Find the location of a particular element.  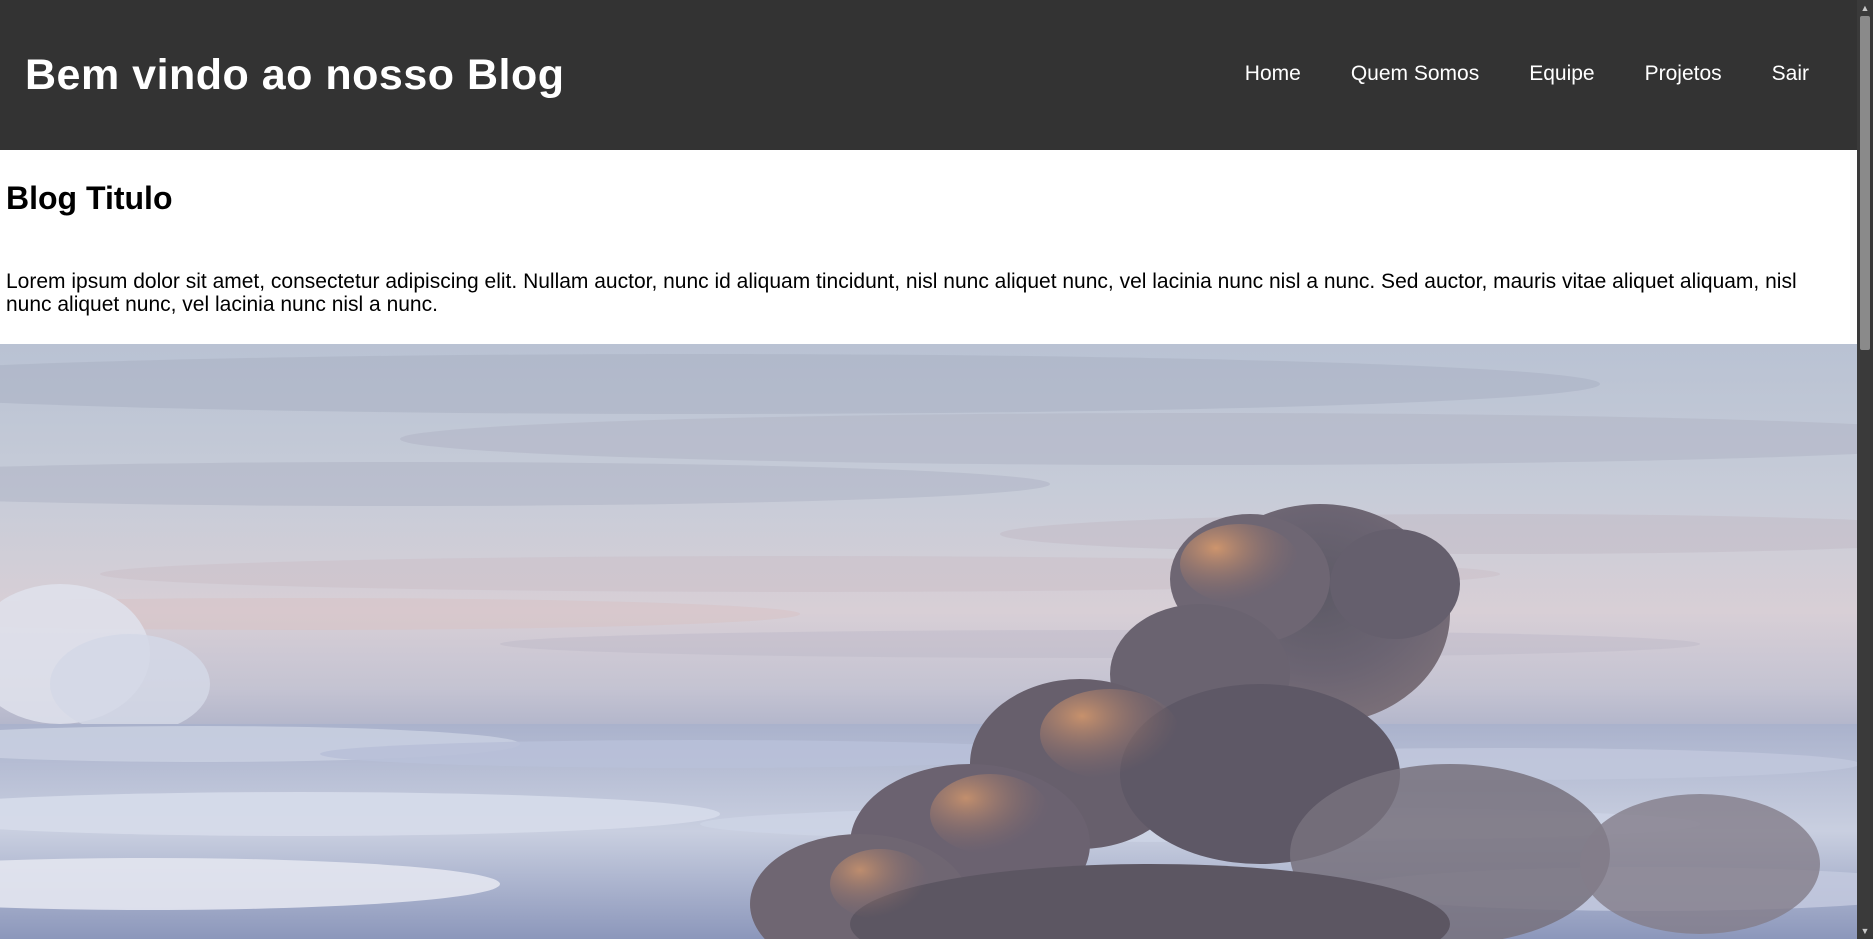

chevron-down-icon: ▼ is located at coordinates (1865, 931).